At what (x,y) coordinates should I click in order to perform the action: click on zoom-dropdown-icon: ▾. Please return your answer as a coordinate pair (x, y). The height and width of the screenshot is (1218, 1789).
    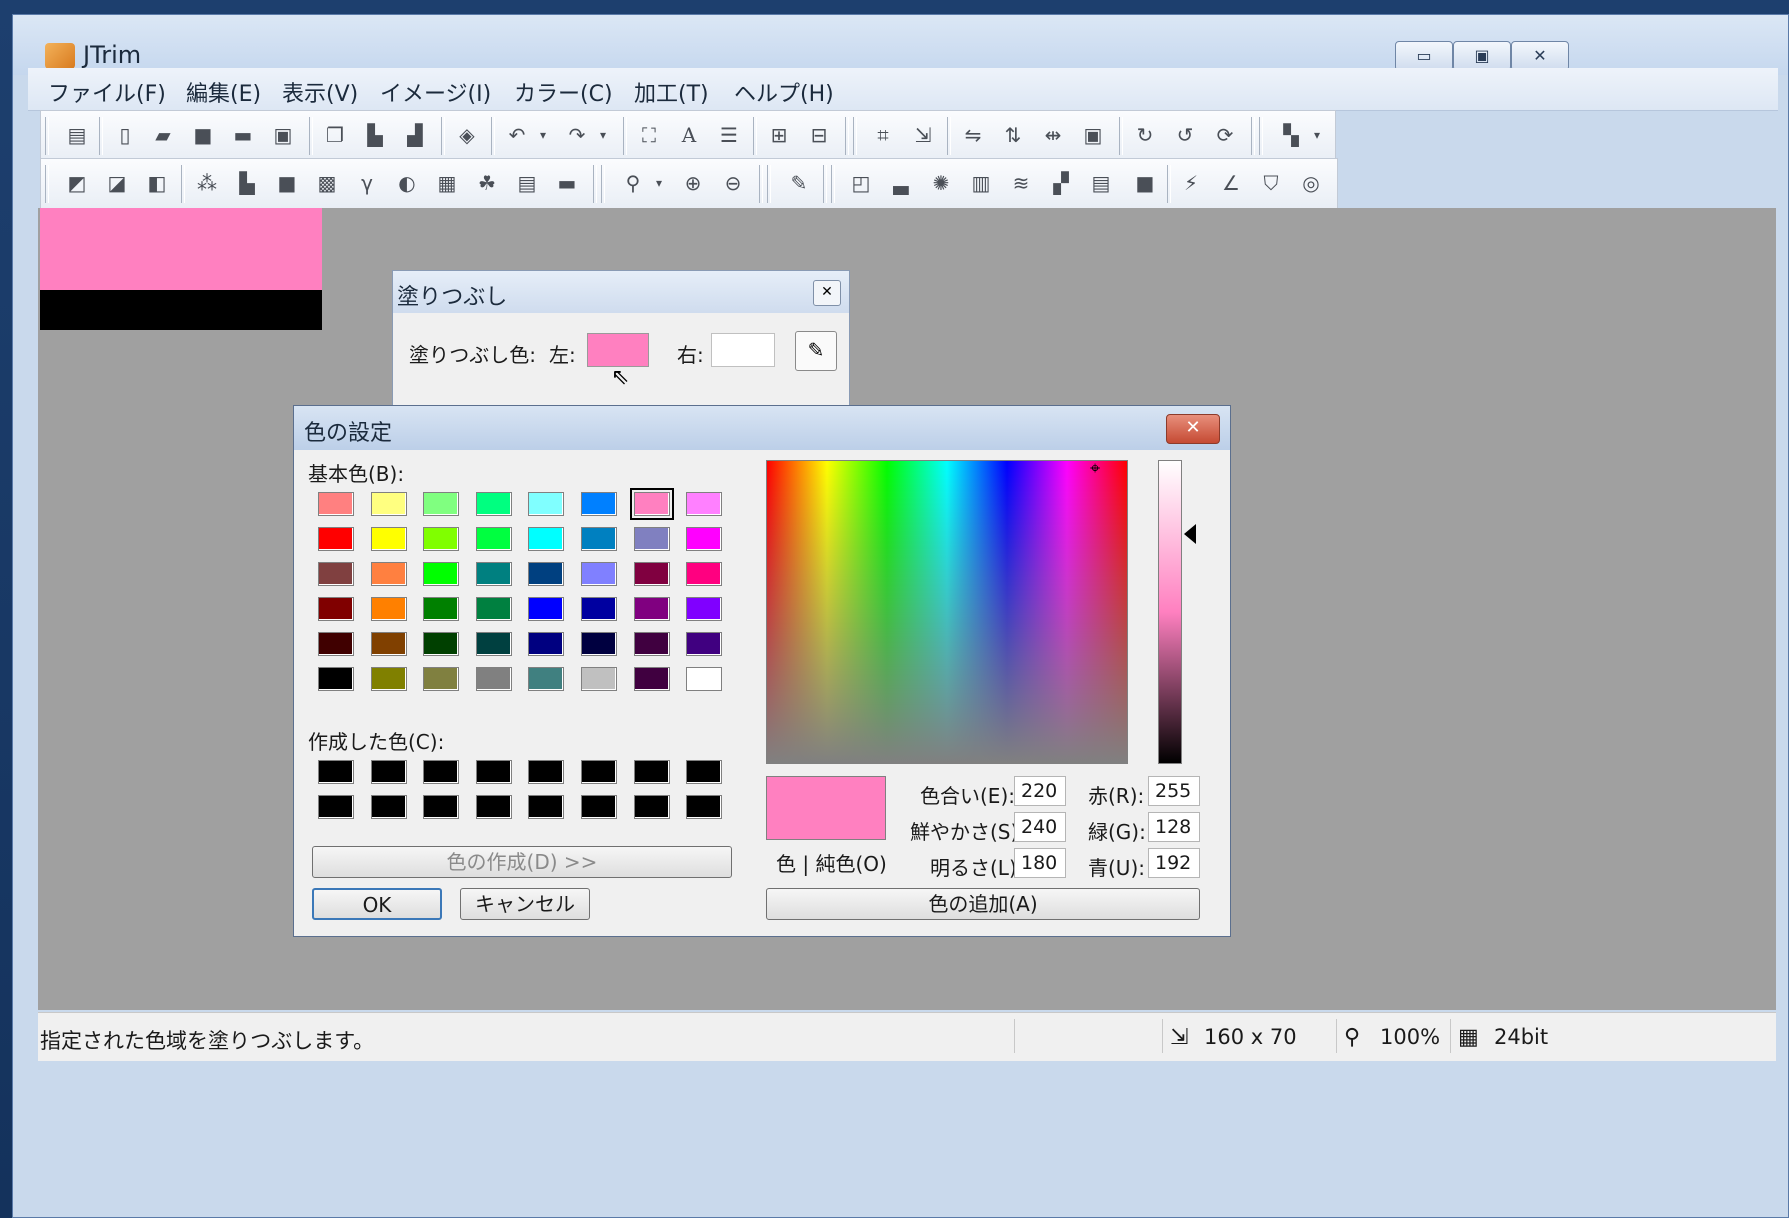
    Looking at the image, I should click on (659, 183).